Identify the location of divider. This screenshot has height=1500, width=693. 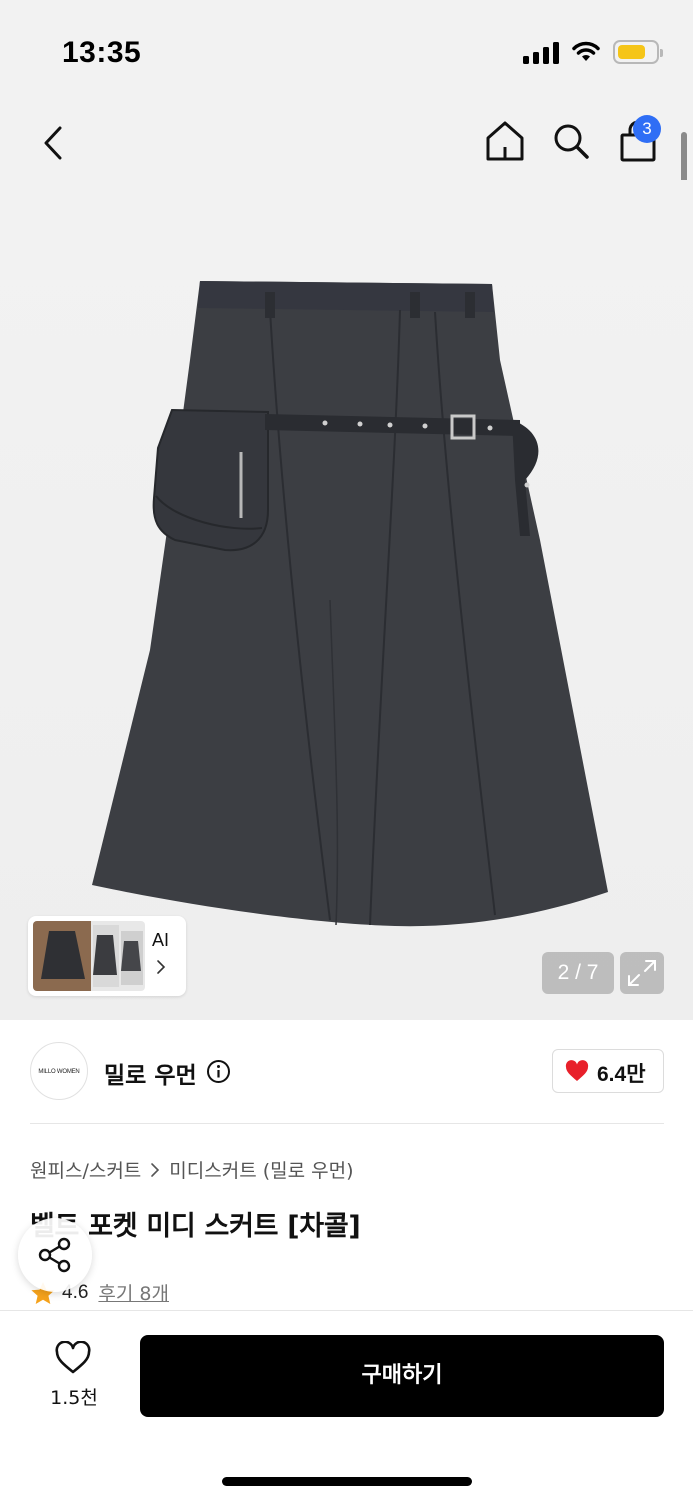
(347, 1123).